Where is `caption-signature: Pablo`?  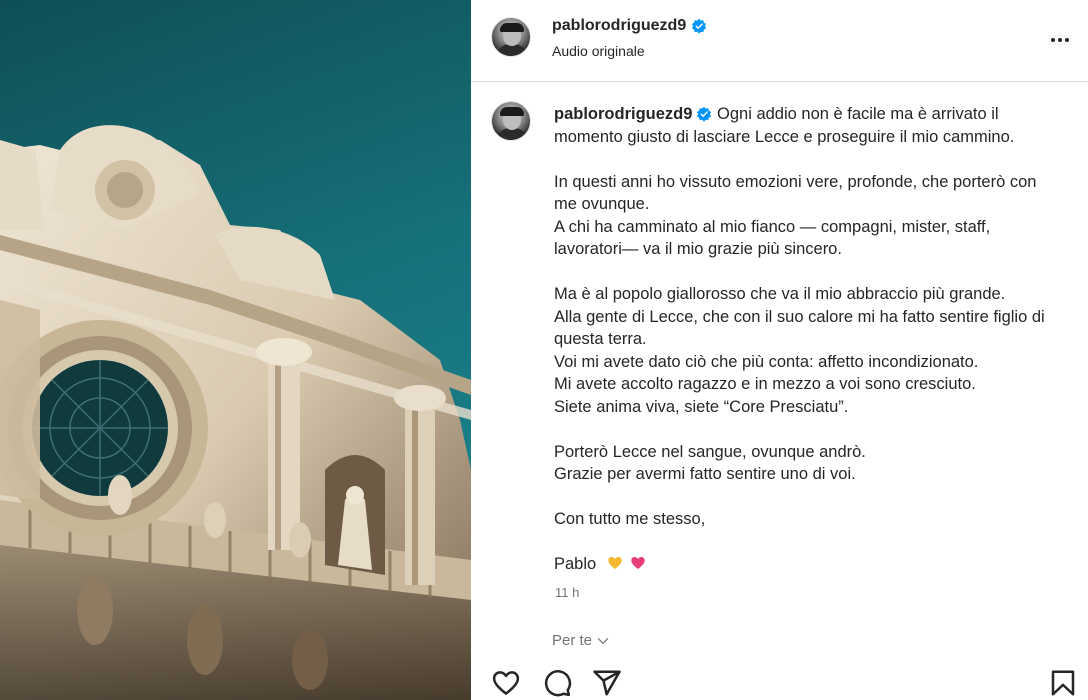 caption-signature: Pablo is located at coordinates (804, 564).